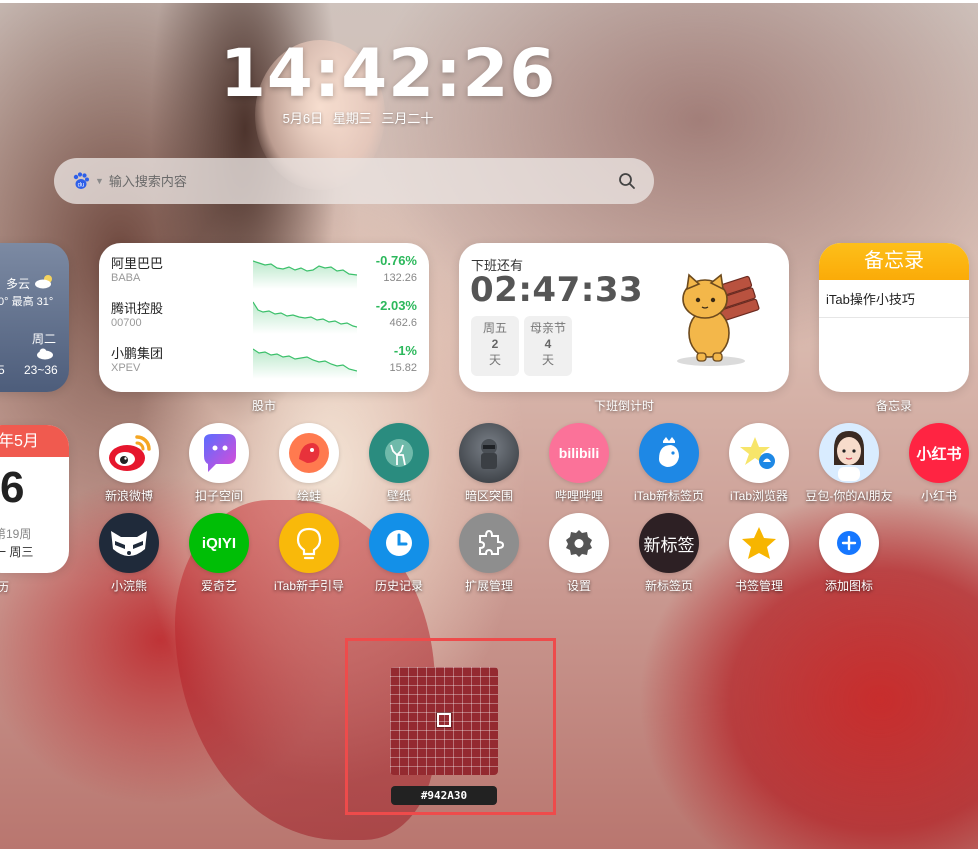 The height and width of the screenshot is (849, 978). I want to click on search-bar: du ▼, so click(354, 181).